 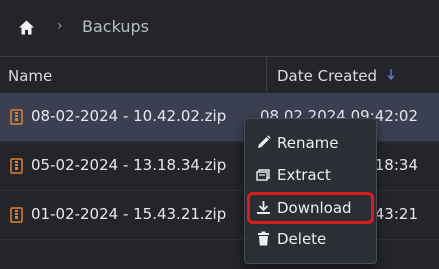 What do you see at coordinates (302, 239) in the screenshot?
I see `menu-item-label: Delete` at bounding box center [302, 239].